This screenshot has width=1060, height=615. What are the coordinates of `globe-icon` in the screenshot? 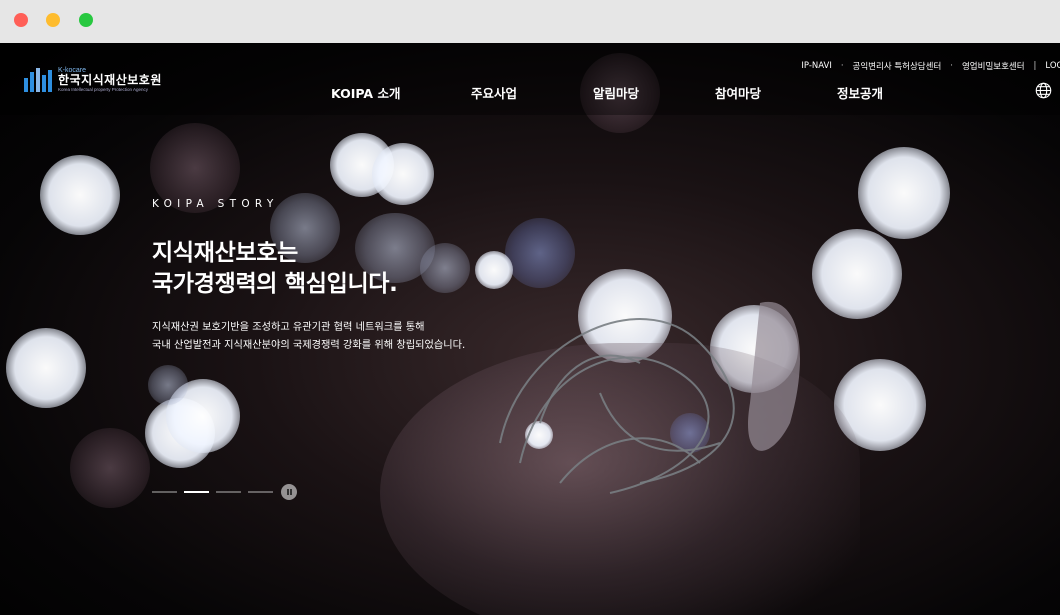 It's located at (1043, 90).